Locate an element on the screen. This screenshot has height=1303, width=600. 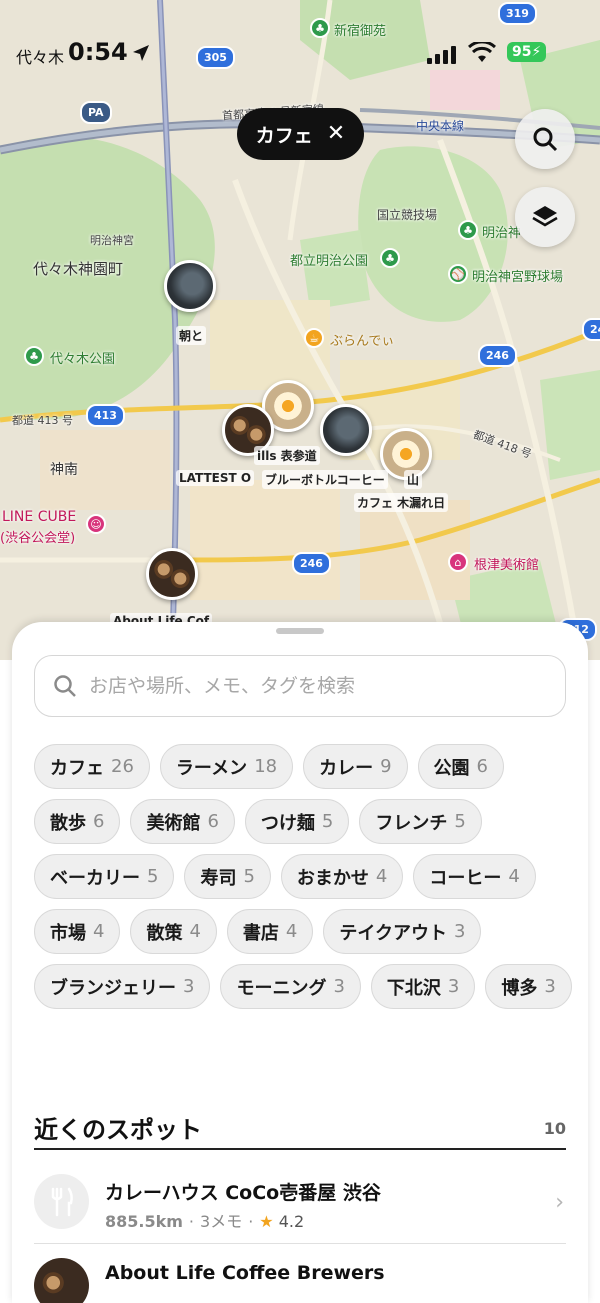
map-search-button is located at coordinates (545, 139).